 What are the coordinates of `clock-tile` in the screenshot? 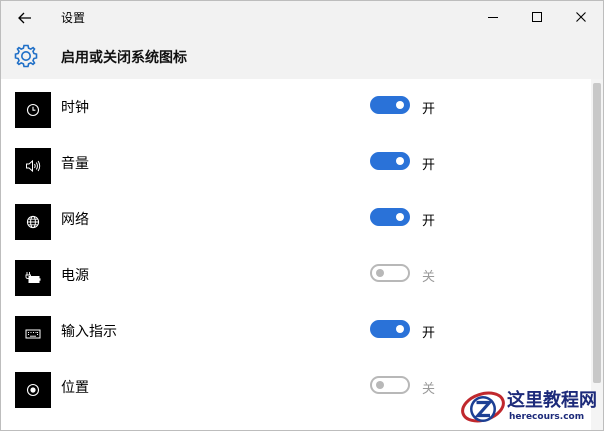 It's located at (33, 110).